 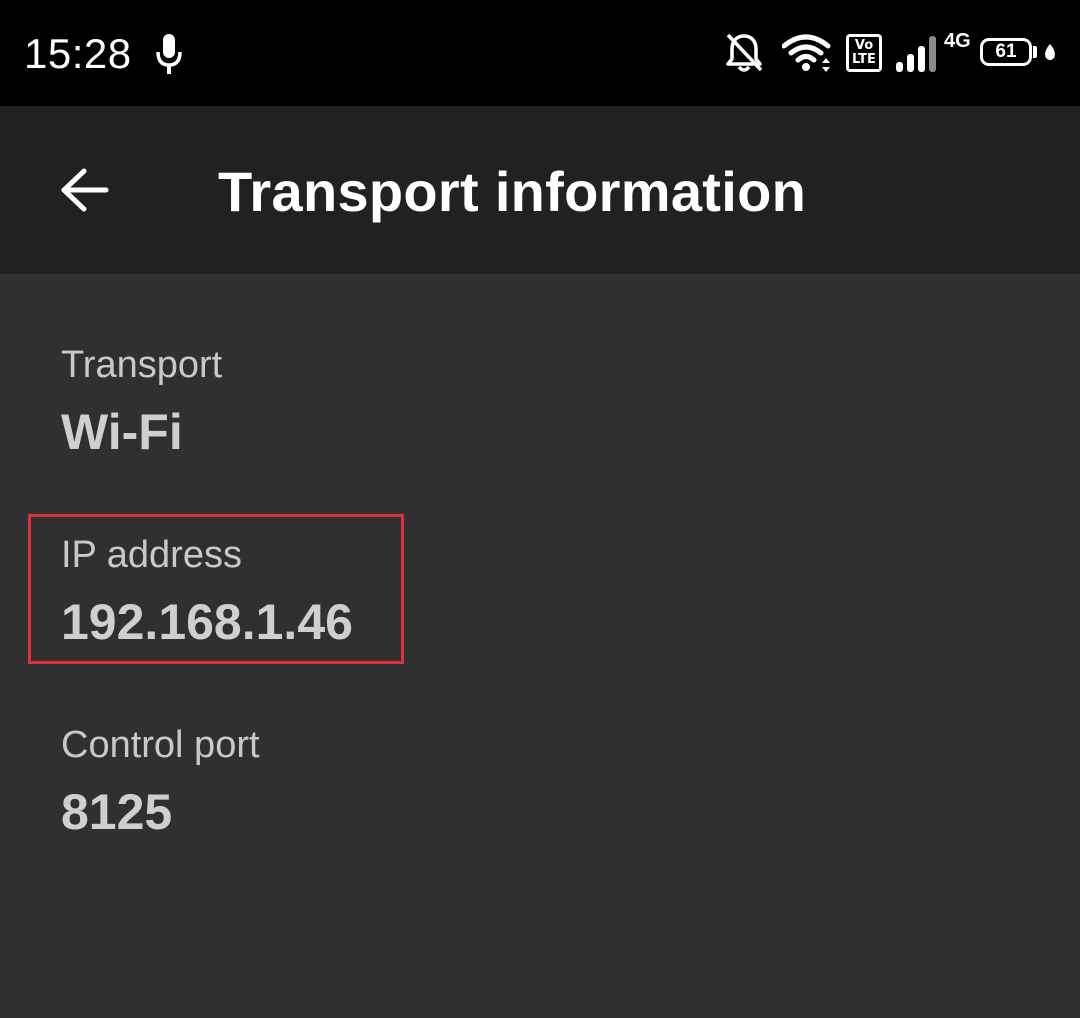 I want to click on wifi-icon, so click(x=806, y=53).